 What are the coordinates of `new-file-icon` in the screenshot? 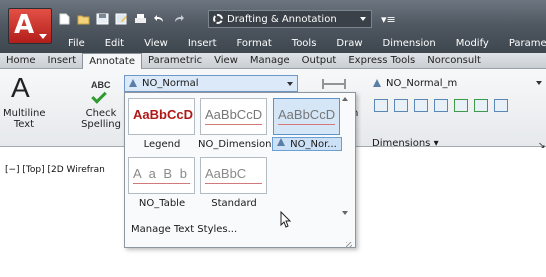 It's located at (64, 19).